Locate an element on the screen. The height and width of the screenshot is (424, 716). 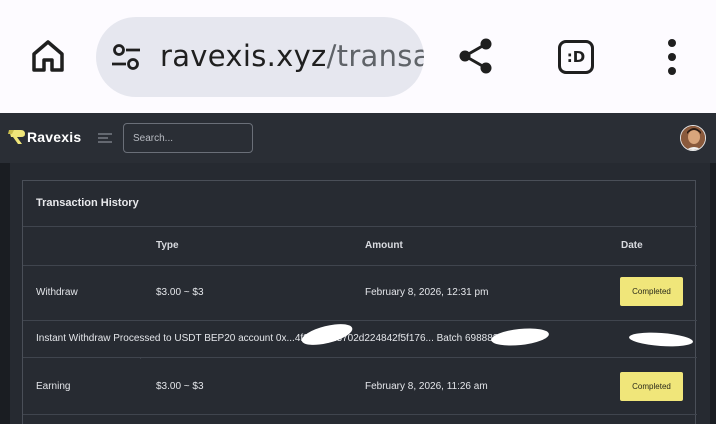
row-label: Earning is located at coordinates (53, 386).